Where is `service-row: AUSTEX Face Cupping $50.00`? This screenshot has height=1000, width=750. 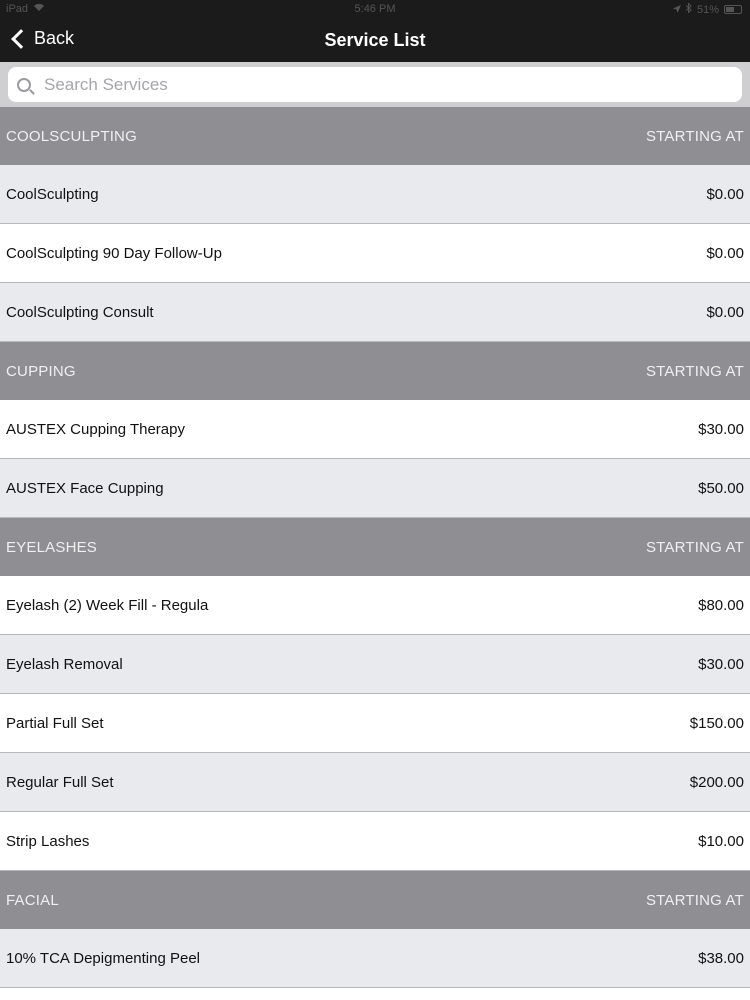 service-row: AUSTEX Face Cupping $50.00 is located at coordinates (375, 488).